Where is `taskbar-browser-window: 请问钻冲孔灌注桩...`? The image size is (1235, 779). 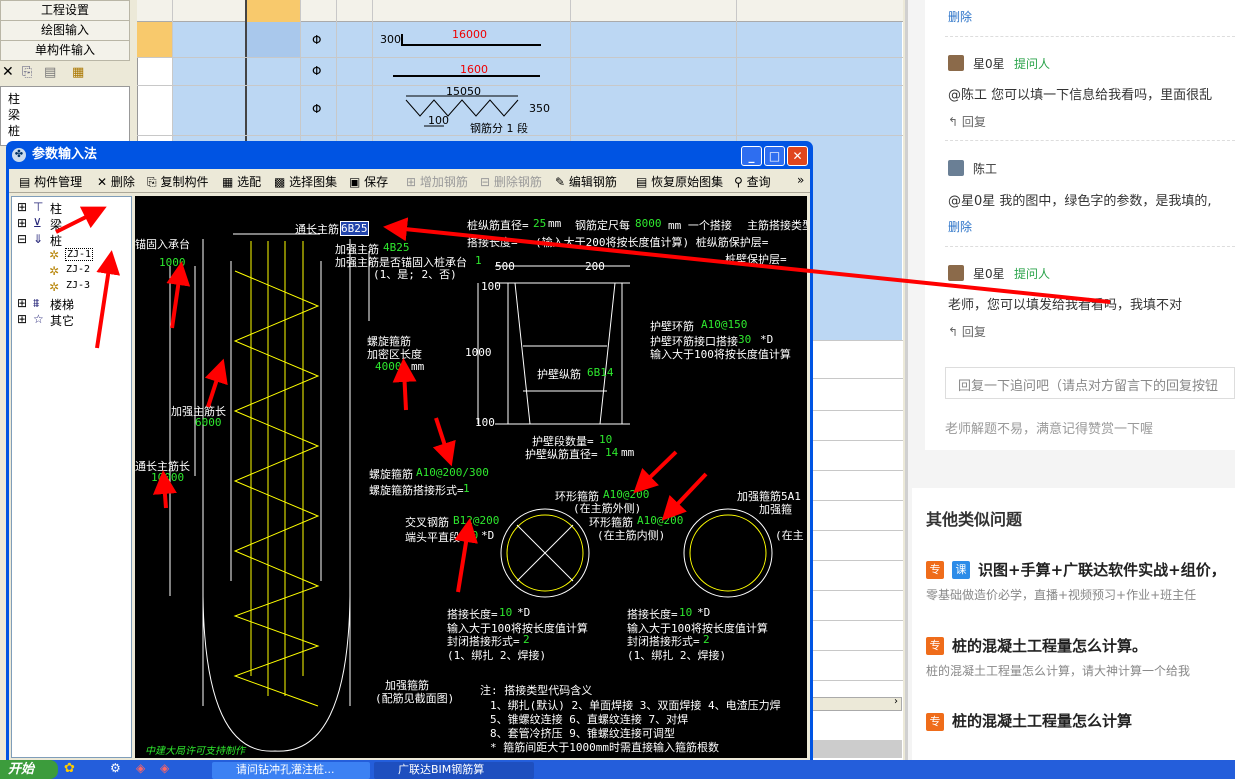 taskbar-browser-window: 请问钻冲孔灌注桩... is located at coordinates (291, 770).